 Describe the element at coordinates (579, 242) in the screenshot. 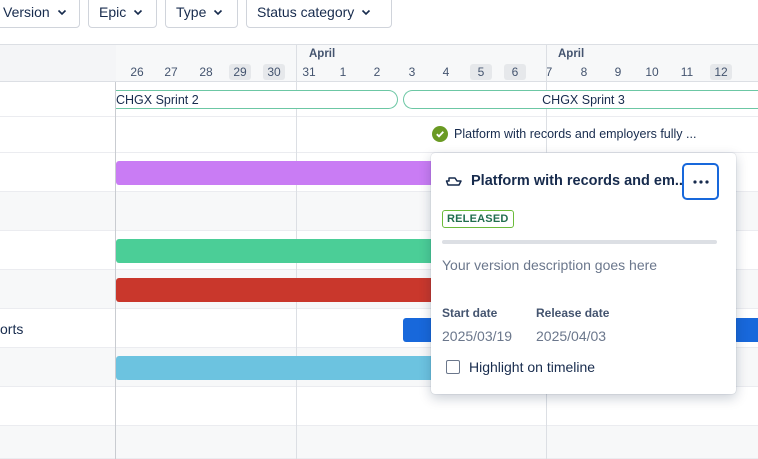

I see `progress-bar` at that location.